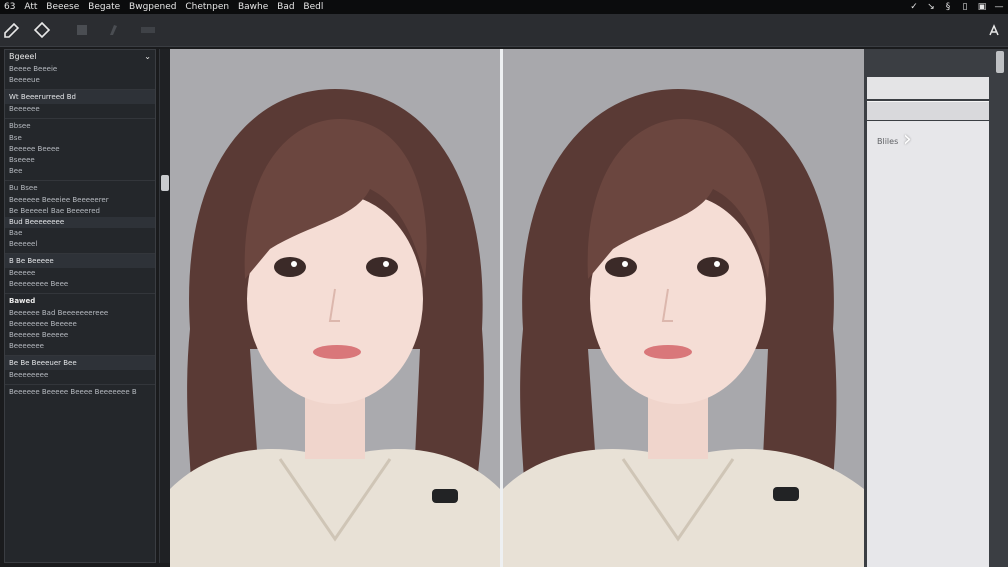 This screenshot has width=1008, height=567. Describe the element at coordinates (931, 7) in the screenshot. I see `arrow-icon: ↘` at that location.